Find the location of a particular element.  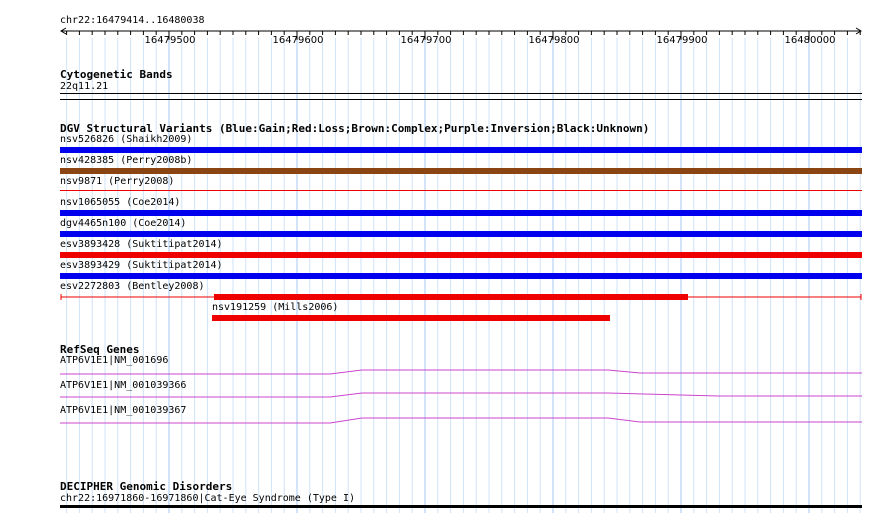

decipher-feature is located at coordinates (461, 506).